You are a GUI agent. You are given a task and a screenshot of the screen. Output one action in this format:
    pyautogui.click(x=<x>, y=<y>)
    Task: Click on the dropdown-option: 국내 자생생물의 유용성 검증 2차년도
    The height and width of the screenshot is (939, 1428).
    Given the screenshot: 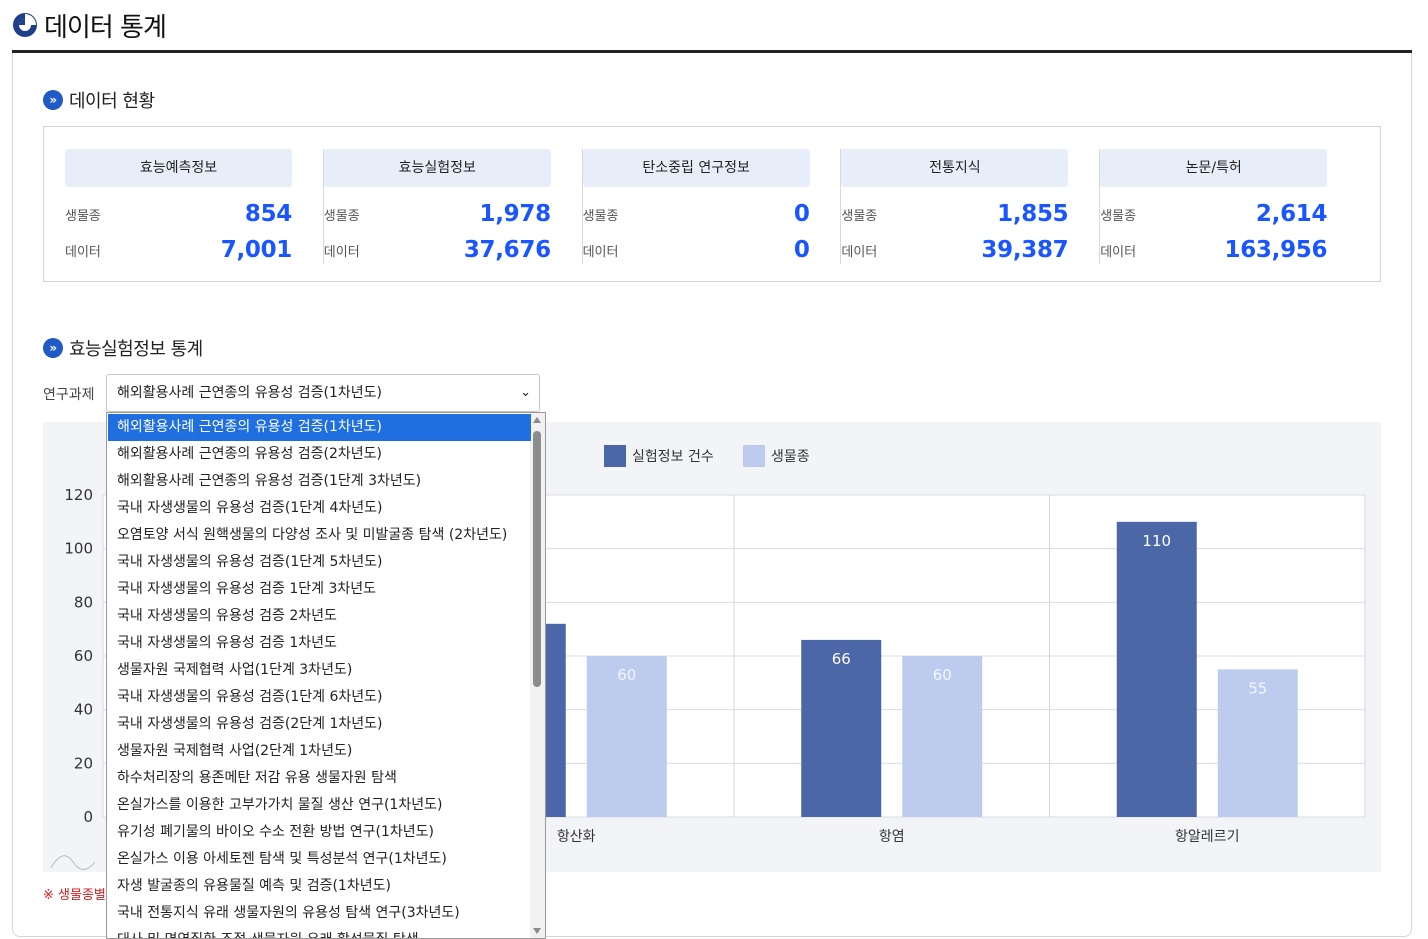 What is the action you would take?
    pyautogui.click(x=319, y=616)
    